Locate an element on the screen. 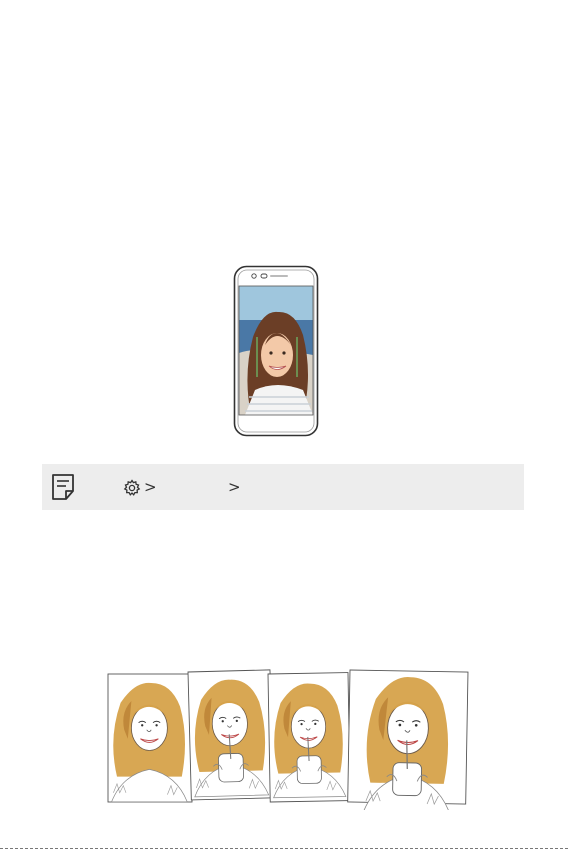  phone-selfie-illustration is located at coordinates (276, 351).